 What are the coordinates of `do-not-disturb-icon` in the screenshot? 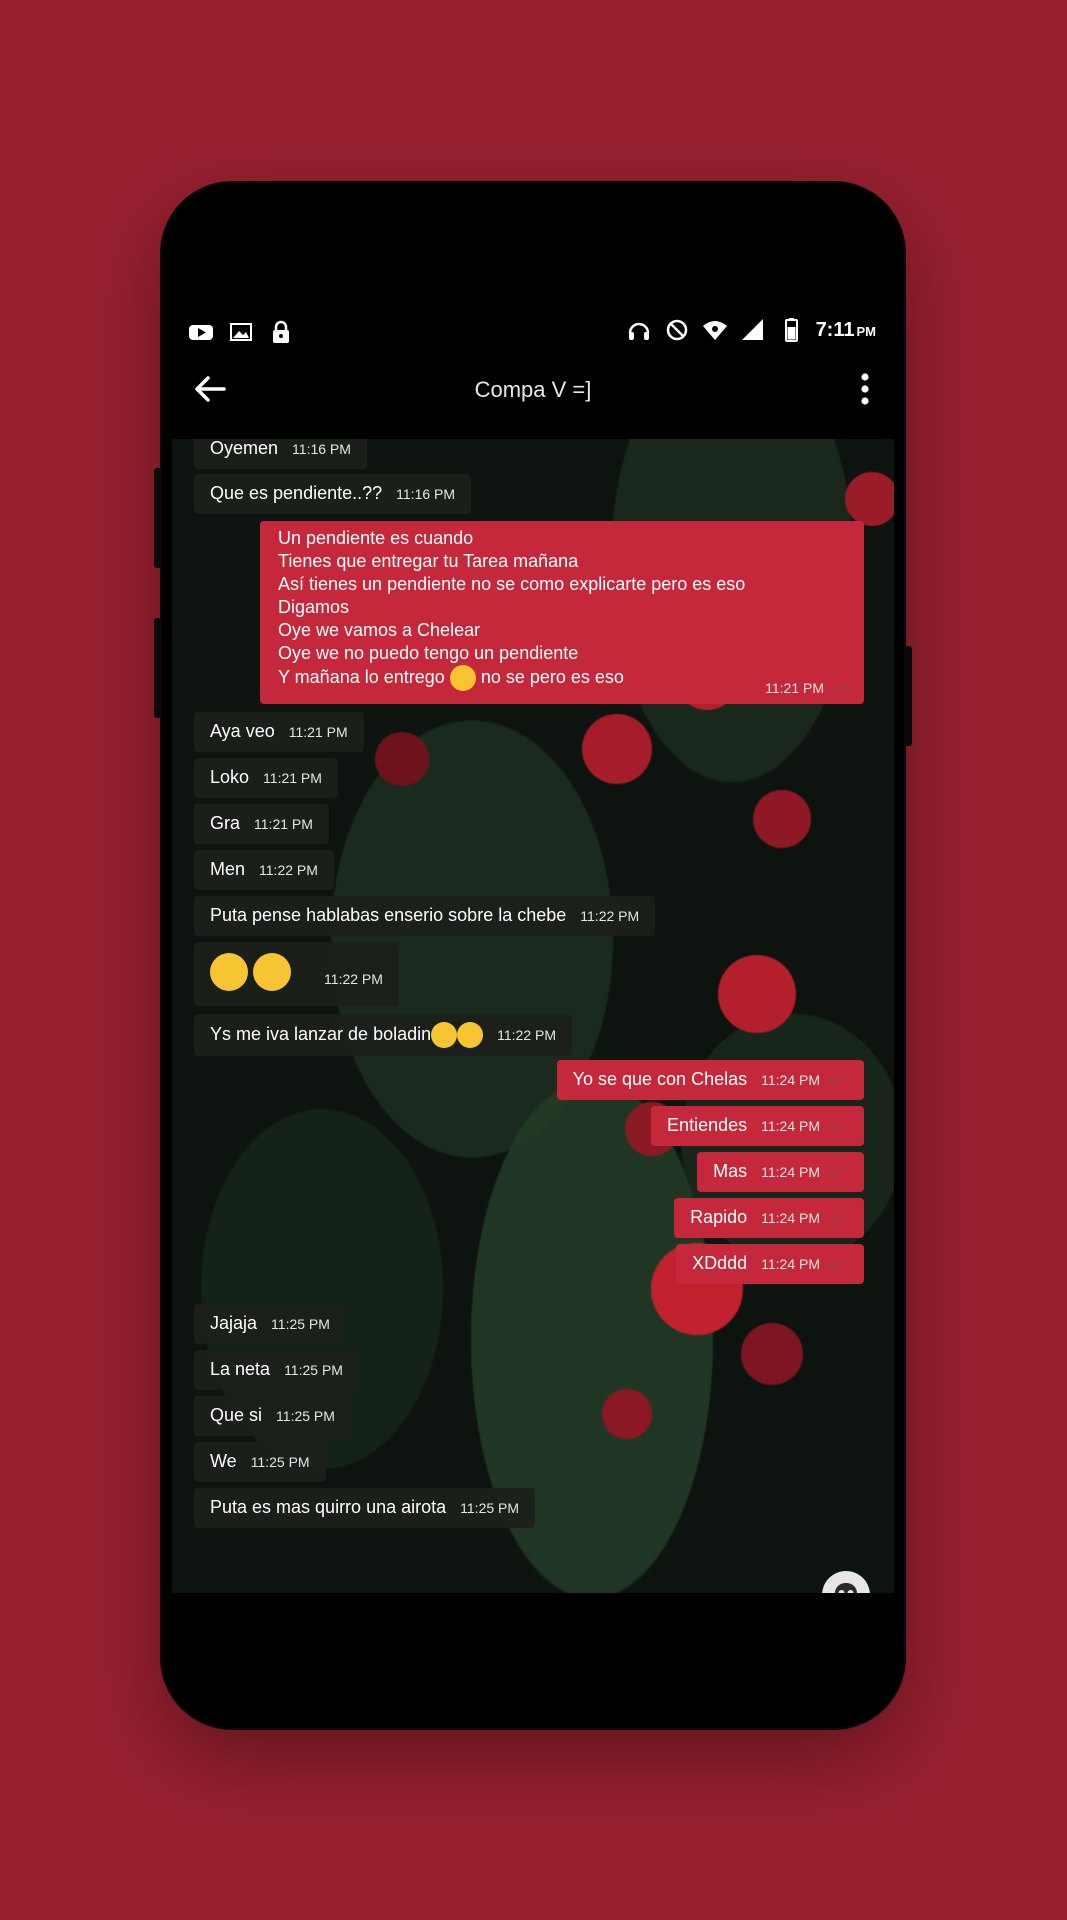 It's located at (676, 330).